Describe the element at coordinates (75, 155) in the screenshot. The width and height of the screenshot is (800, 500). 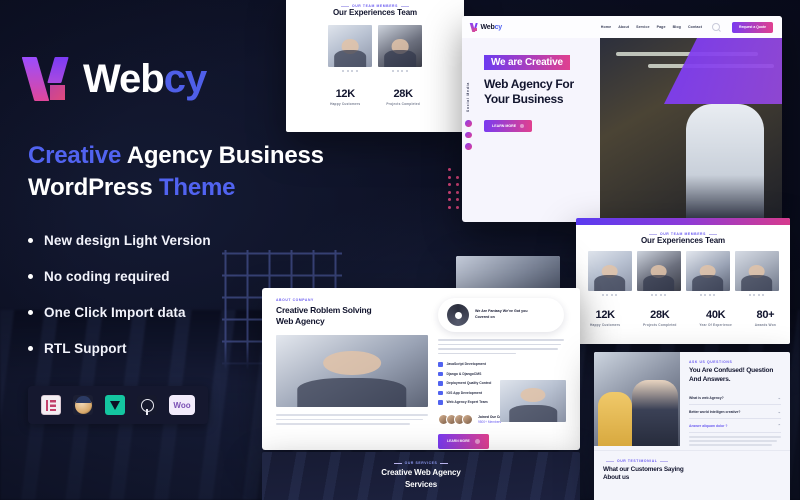
I see `headline-word-creative: Creative` at that location.